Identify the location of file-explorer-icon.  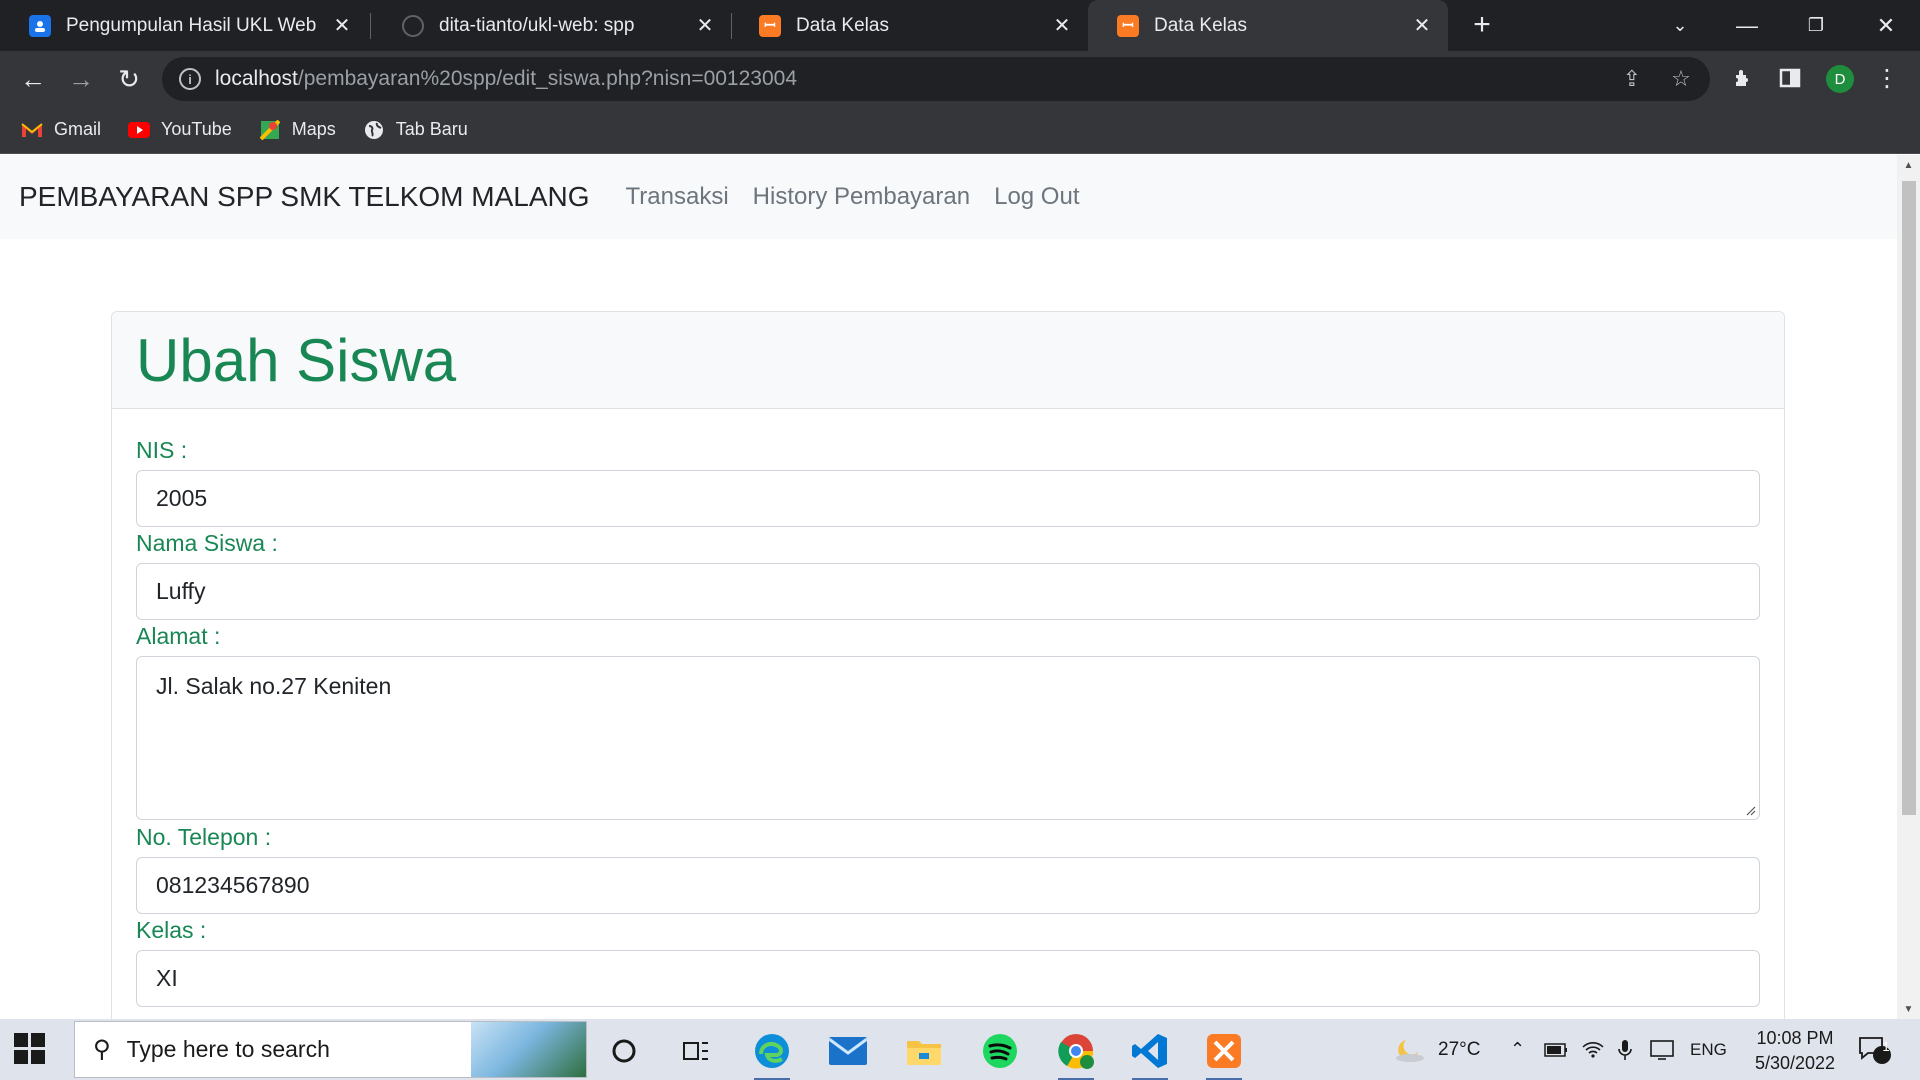
(924, 1051).